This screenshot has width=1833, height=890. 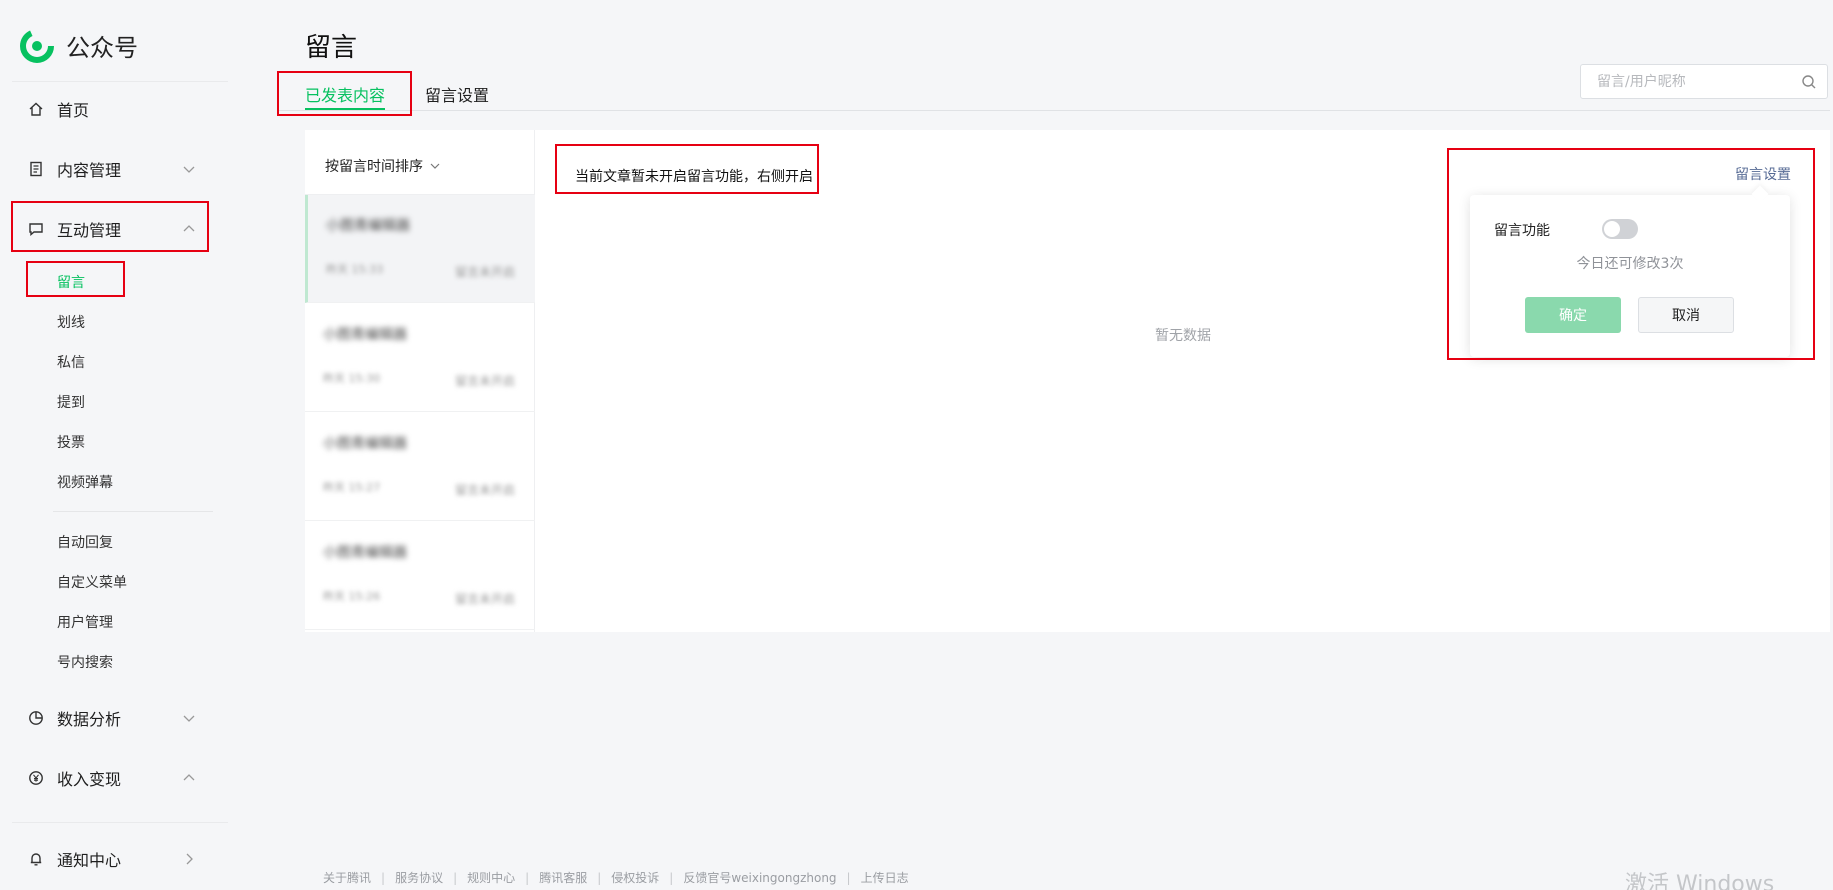 I want to click on empty-state: 暂无数据, so click(x=1183, y=336).